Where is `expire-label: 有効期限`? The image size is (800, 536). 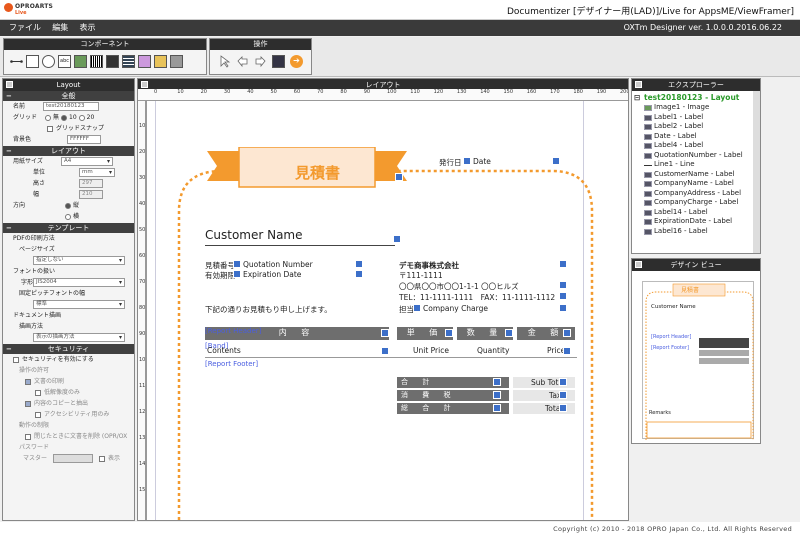 expire-label: 有効期限 is located at coordinates (220, 275).